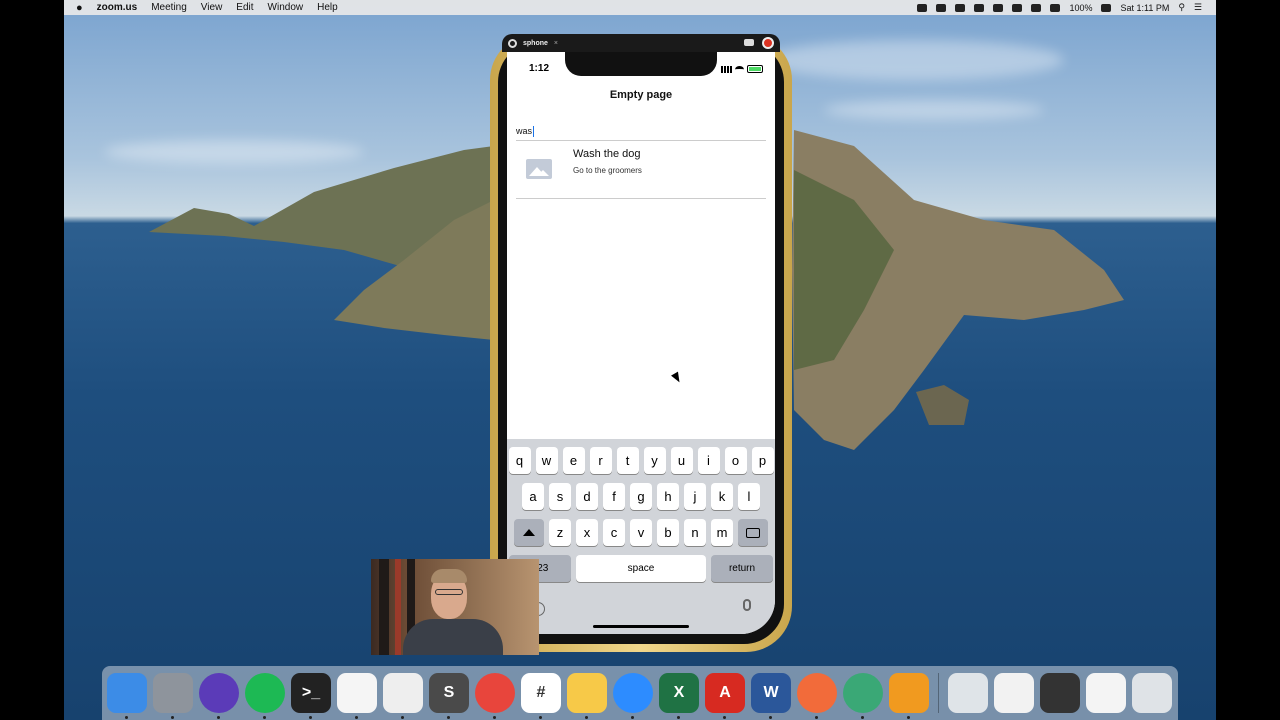 This screenshot has height=720, width=1280. What do you see at coordinates (539, 68) in the screenshot?
I see `status-time: 1:12` at bounding box center [539, 68].